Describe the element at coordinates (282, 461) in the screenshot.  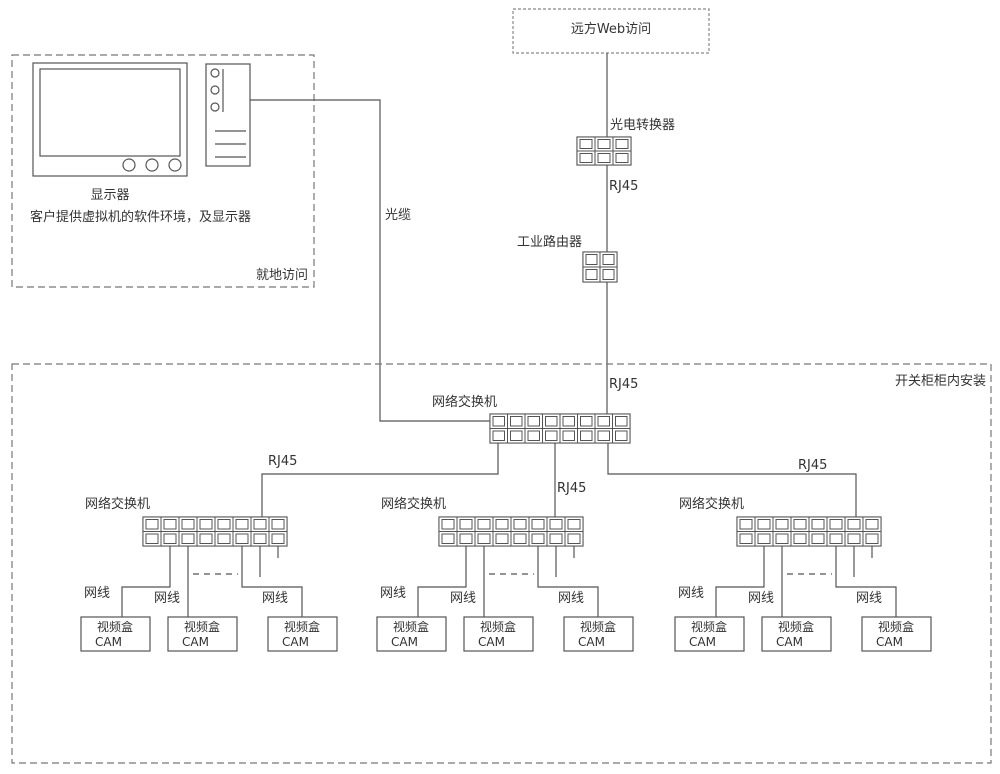
I see `rj45-label-core-left: RJ45` at that location.